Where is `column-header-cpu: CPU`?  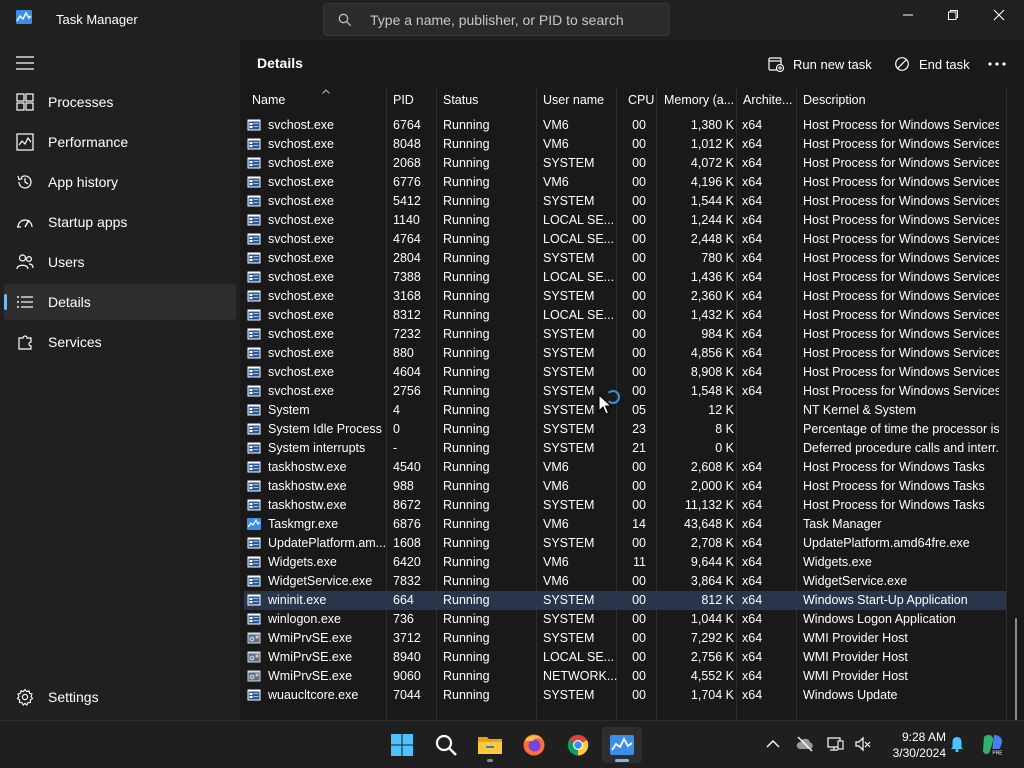
column-header-cpu: CPU is located at coordinates (645, 100).